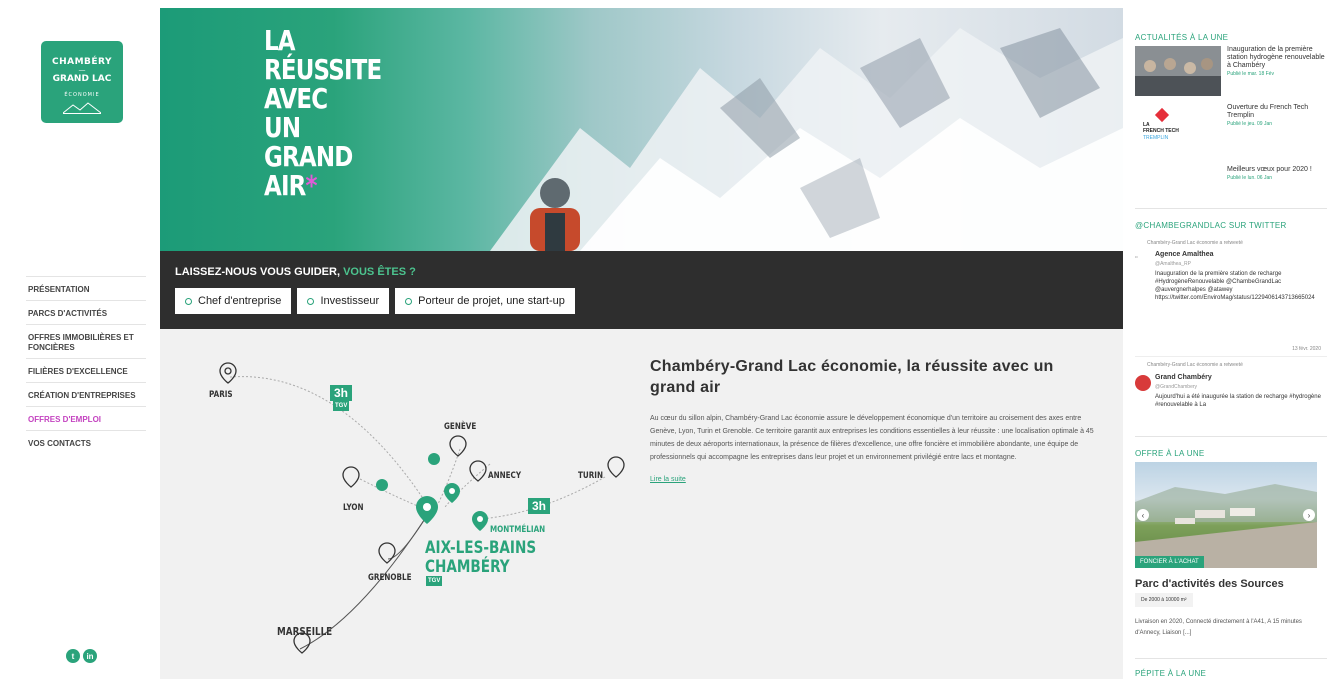 The width and height of the screenshot is (1334, 679). What do you see at coordinates (86, 340) in the screenshot?
I see `nav-item-offres-immobilieres: OFFRES IMMOBILIÈRES ET FONCIÈRES` at bounding box center [86, 340].